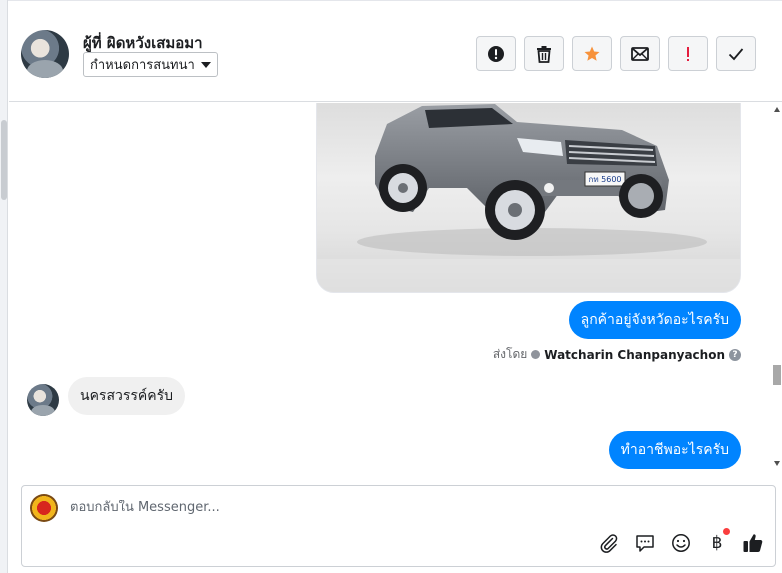 The height and width of the screenshot is (573, 782). I want to click on contact-avatar, so click(45, 54).